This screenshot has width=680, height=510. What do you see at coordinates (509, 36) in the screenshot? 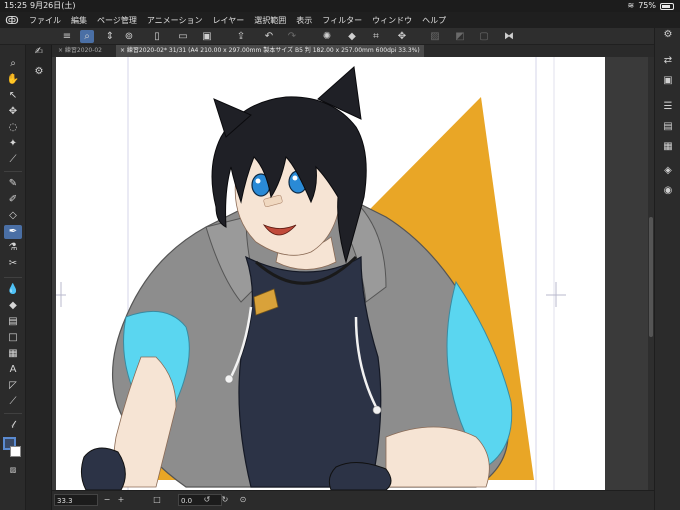
I see `flip-horizontal-icon: ⧓` at bounding box center [509, 36].